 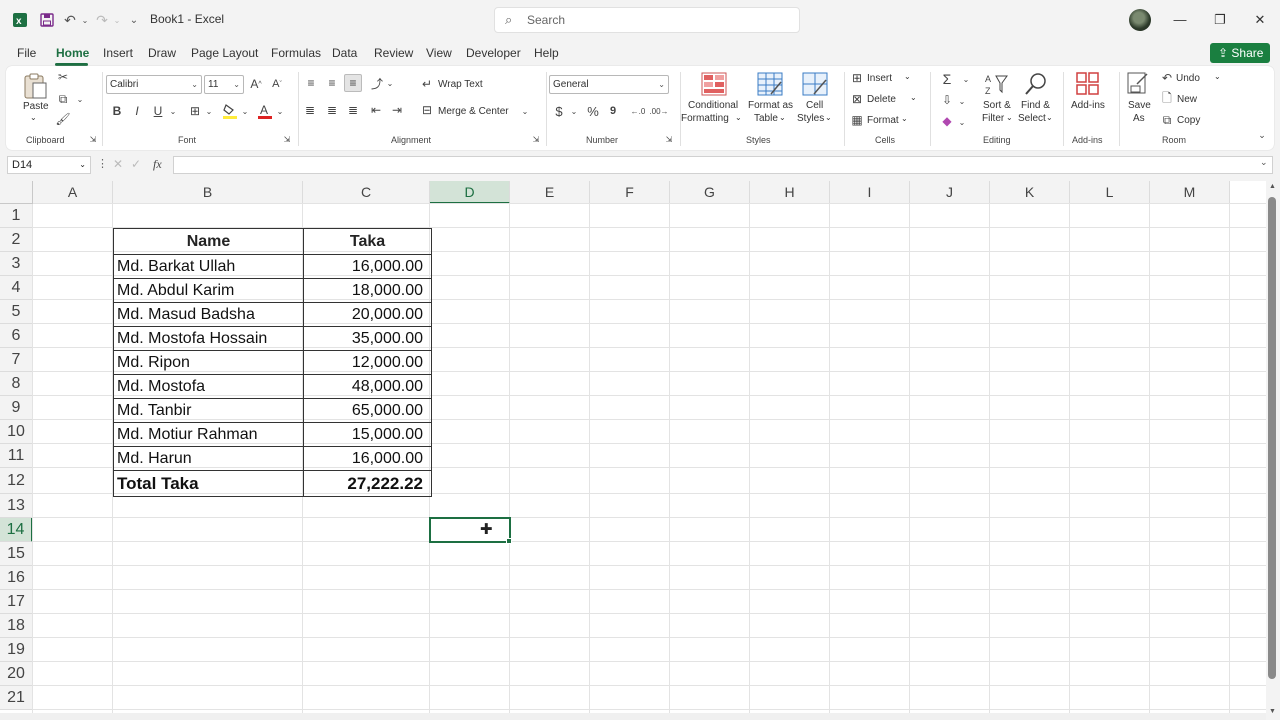 I want to click on currency-dropdown-icon: ⌄, so click(x=574, y=111).